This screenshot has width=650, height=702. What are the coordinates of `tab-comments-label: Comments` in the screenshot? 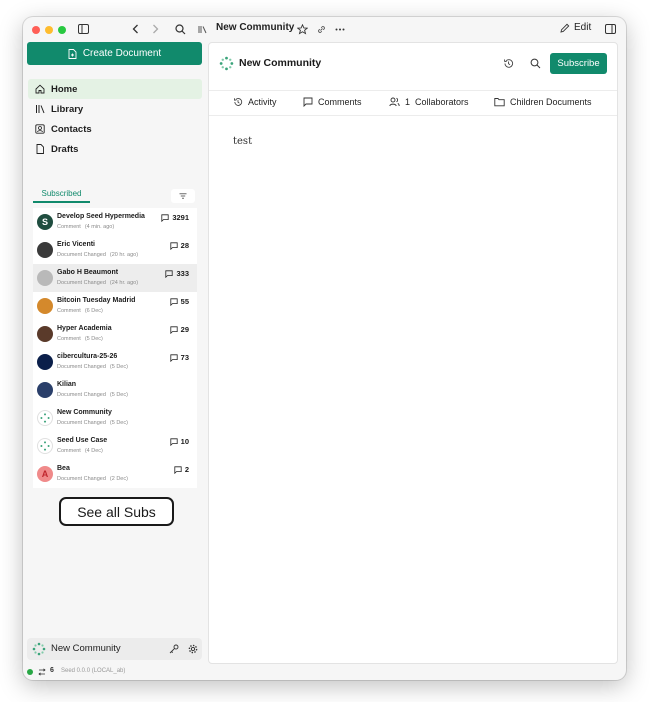 It's located at (340, 102).